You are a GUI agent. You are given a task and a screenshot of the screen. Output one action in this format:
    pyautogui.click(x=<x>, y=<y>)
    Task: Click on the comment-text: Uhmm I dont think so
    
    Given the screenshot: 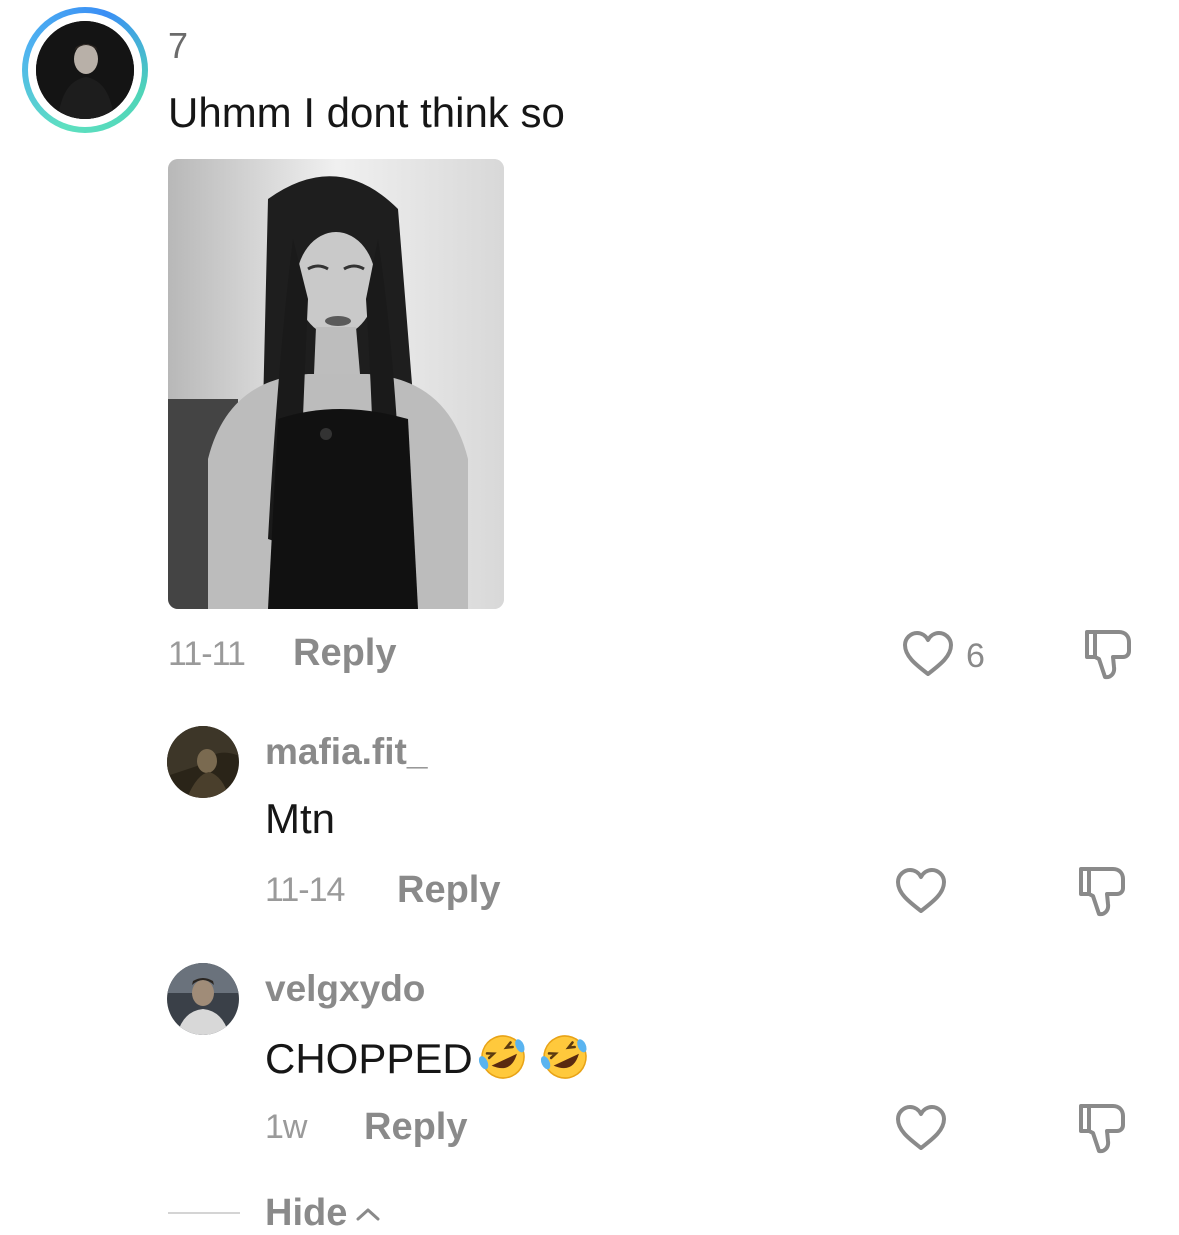 What is the action you would take?
    pyautogui.click(x=366, y=112)
    